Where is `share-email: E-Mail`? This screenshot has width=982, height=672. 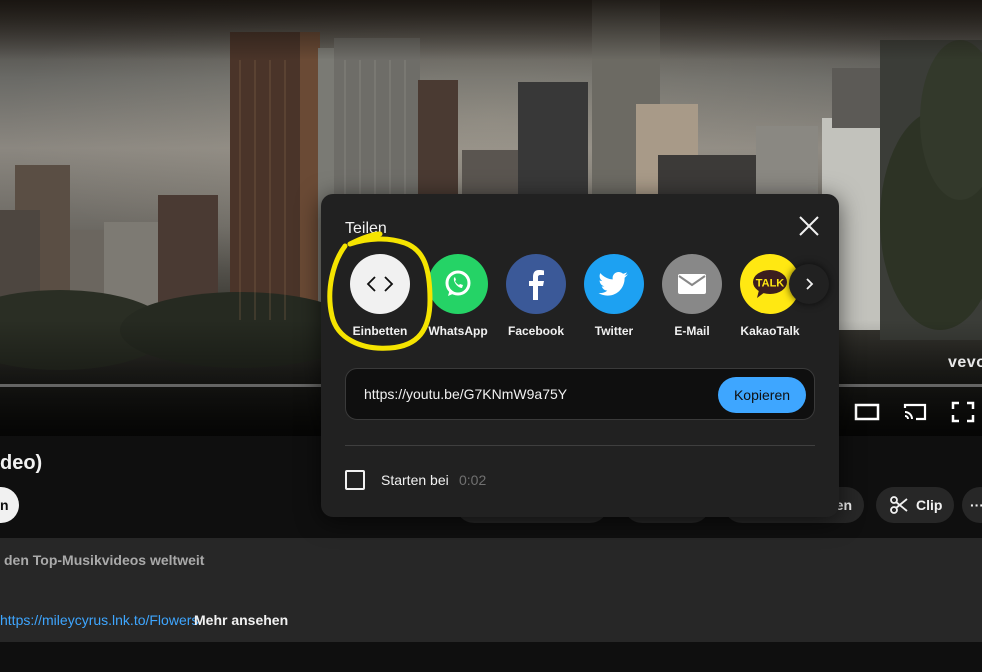
share-email: E-Mail is located at coordinates (692, 296).